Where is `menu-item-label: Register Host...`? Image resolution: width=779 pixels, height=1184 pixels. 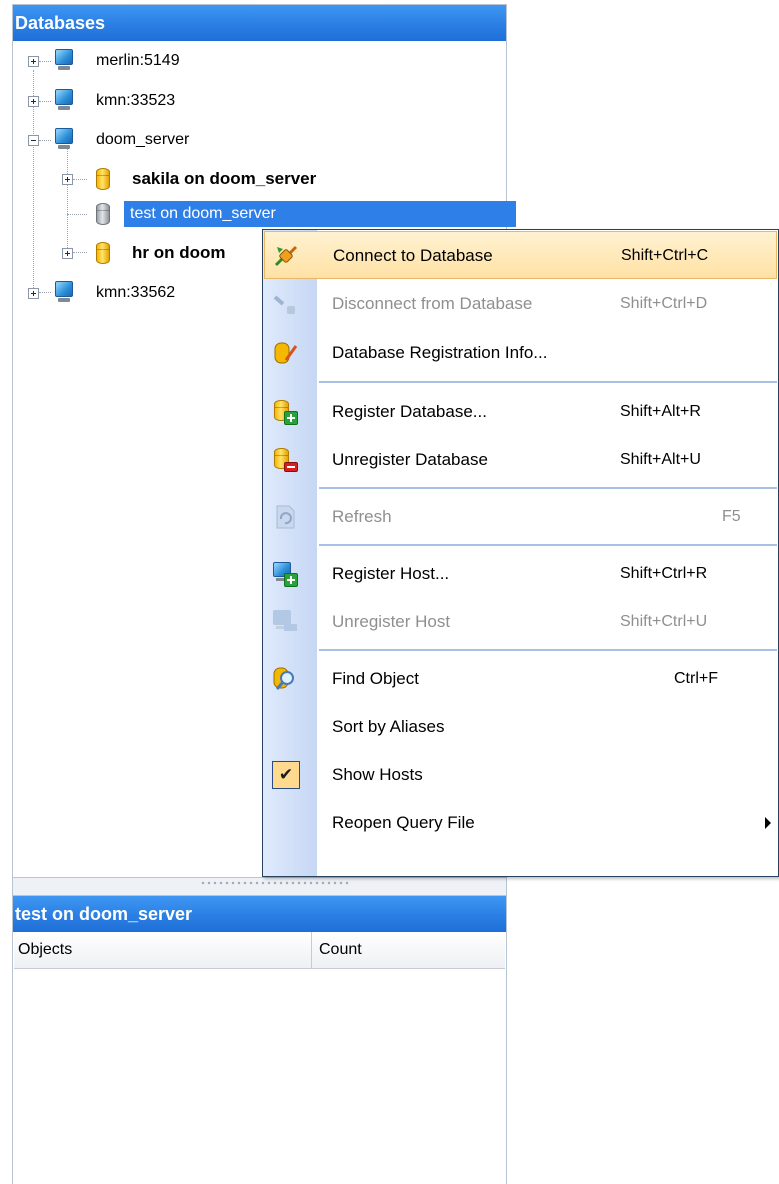 menu-item-label: Register Host... is located at coordinates (391, 573).